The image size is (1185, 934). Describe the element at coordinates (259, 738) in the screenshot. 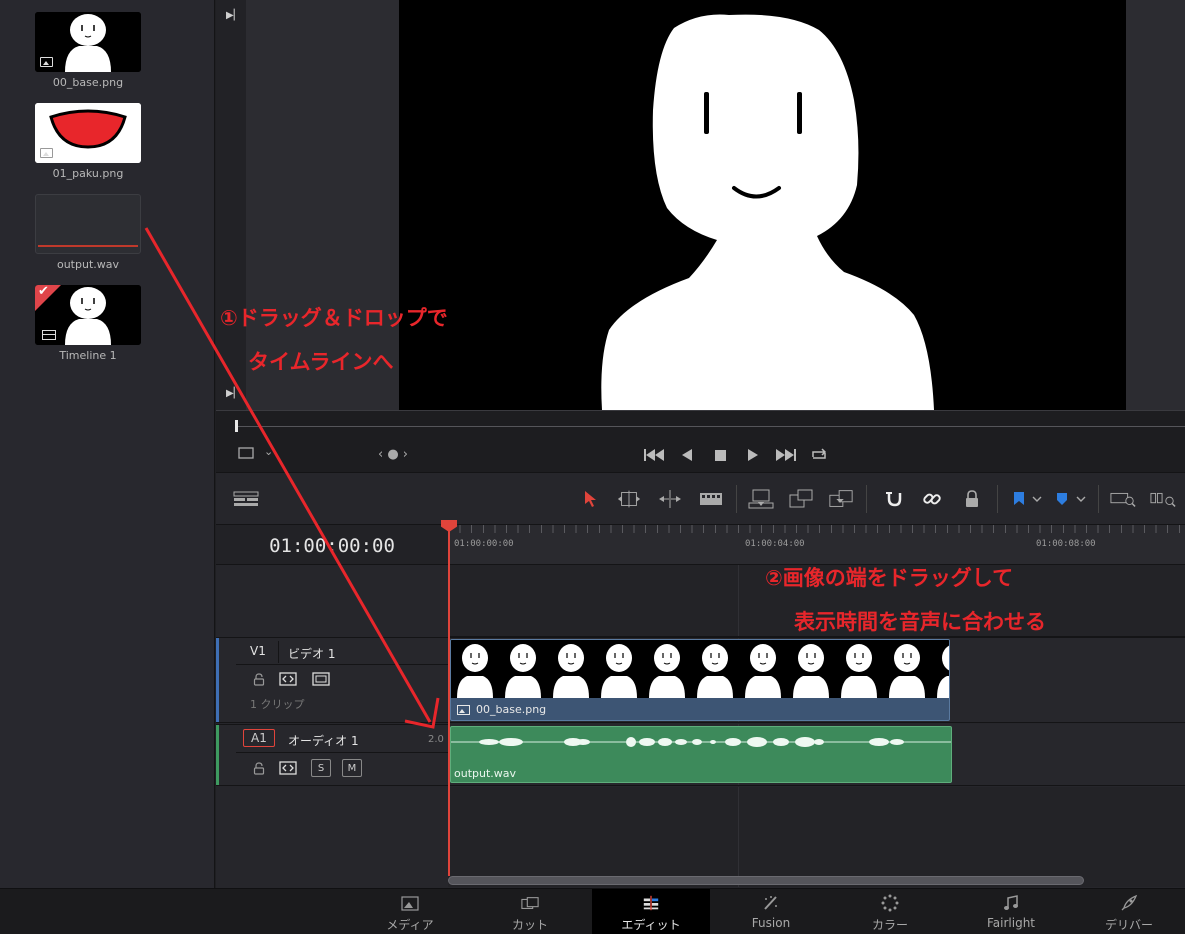

I see `track-id: A1` at that location.